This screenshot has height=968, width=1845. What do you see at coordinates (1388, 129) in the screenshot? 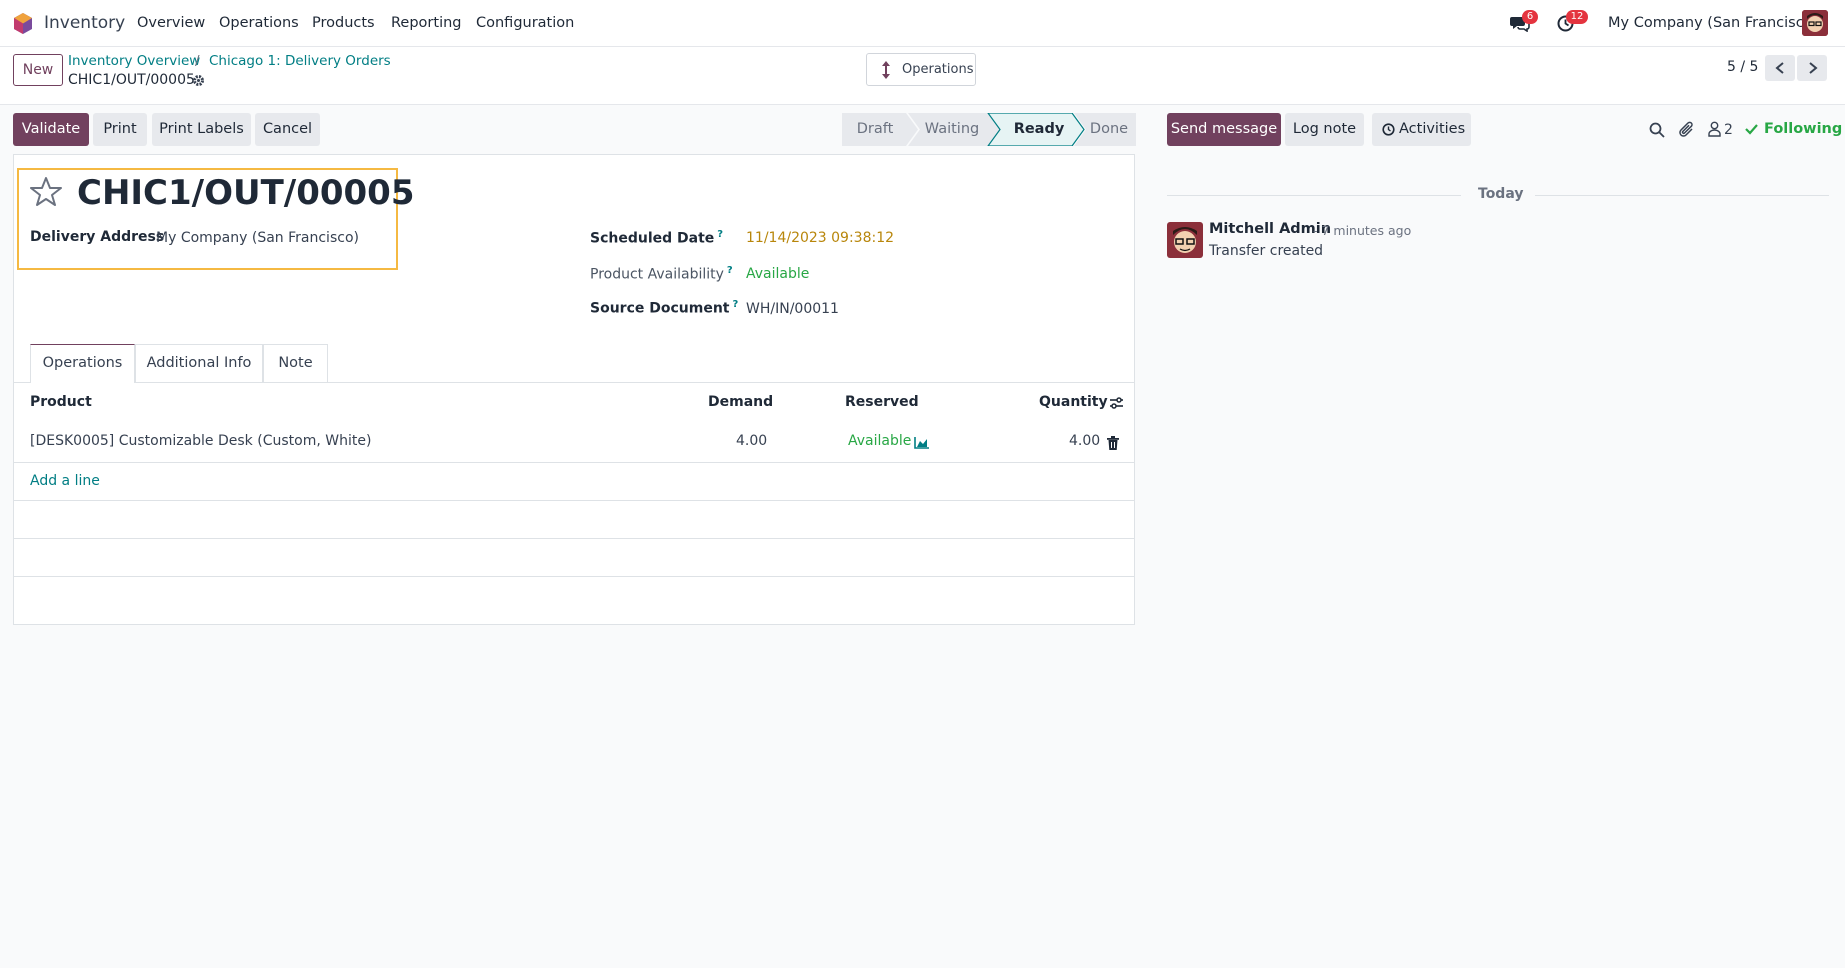
I see `clock-icon` at bounding box center [1388, 129].